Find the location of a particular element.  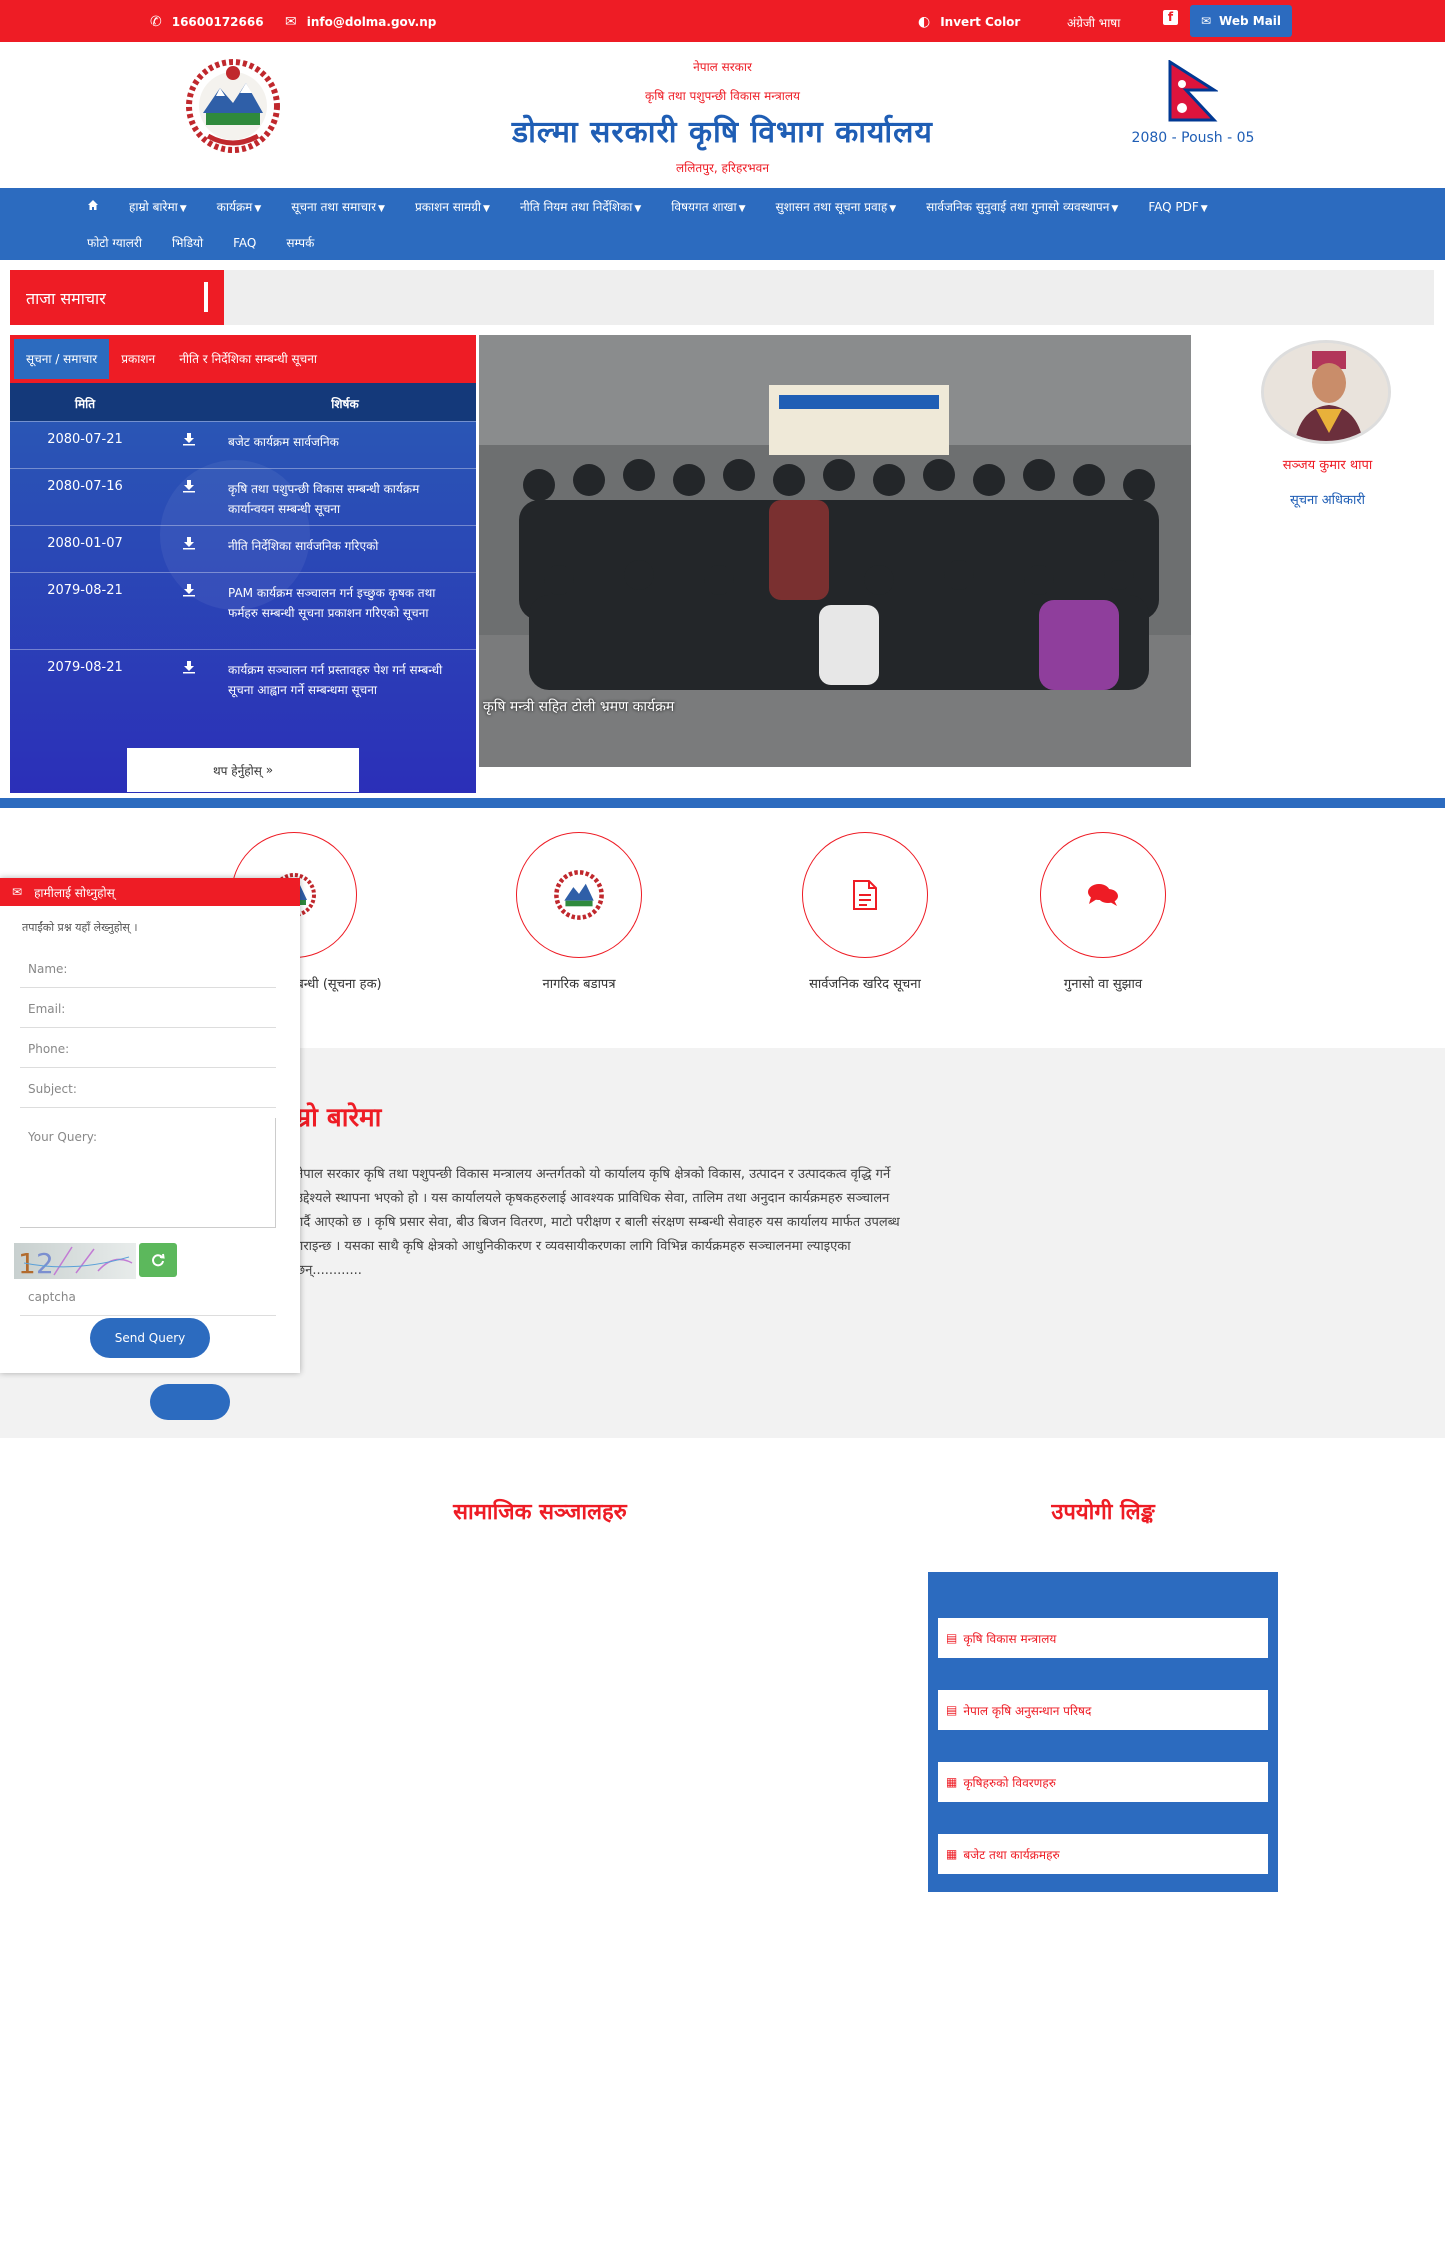

captcha-field: captcha is located at coordinates (148, 1297).